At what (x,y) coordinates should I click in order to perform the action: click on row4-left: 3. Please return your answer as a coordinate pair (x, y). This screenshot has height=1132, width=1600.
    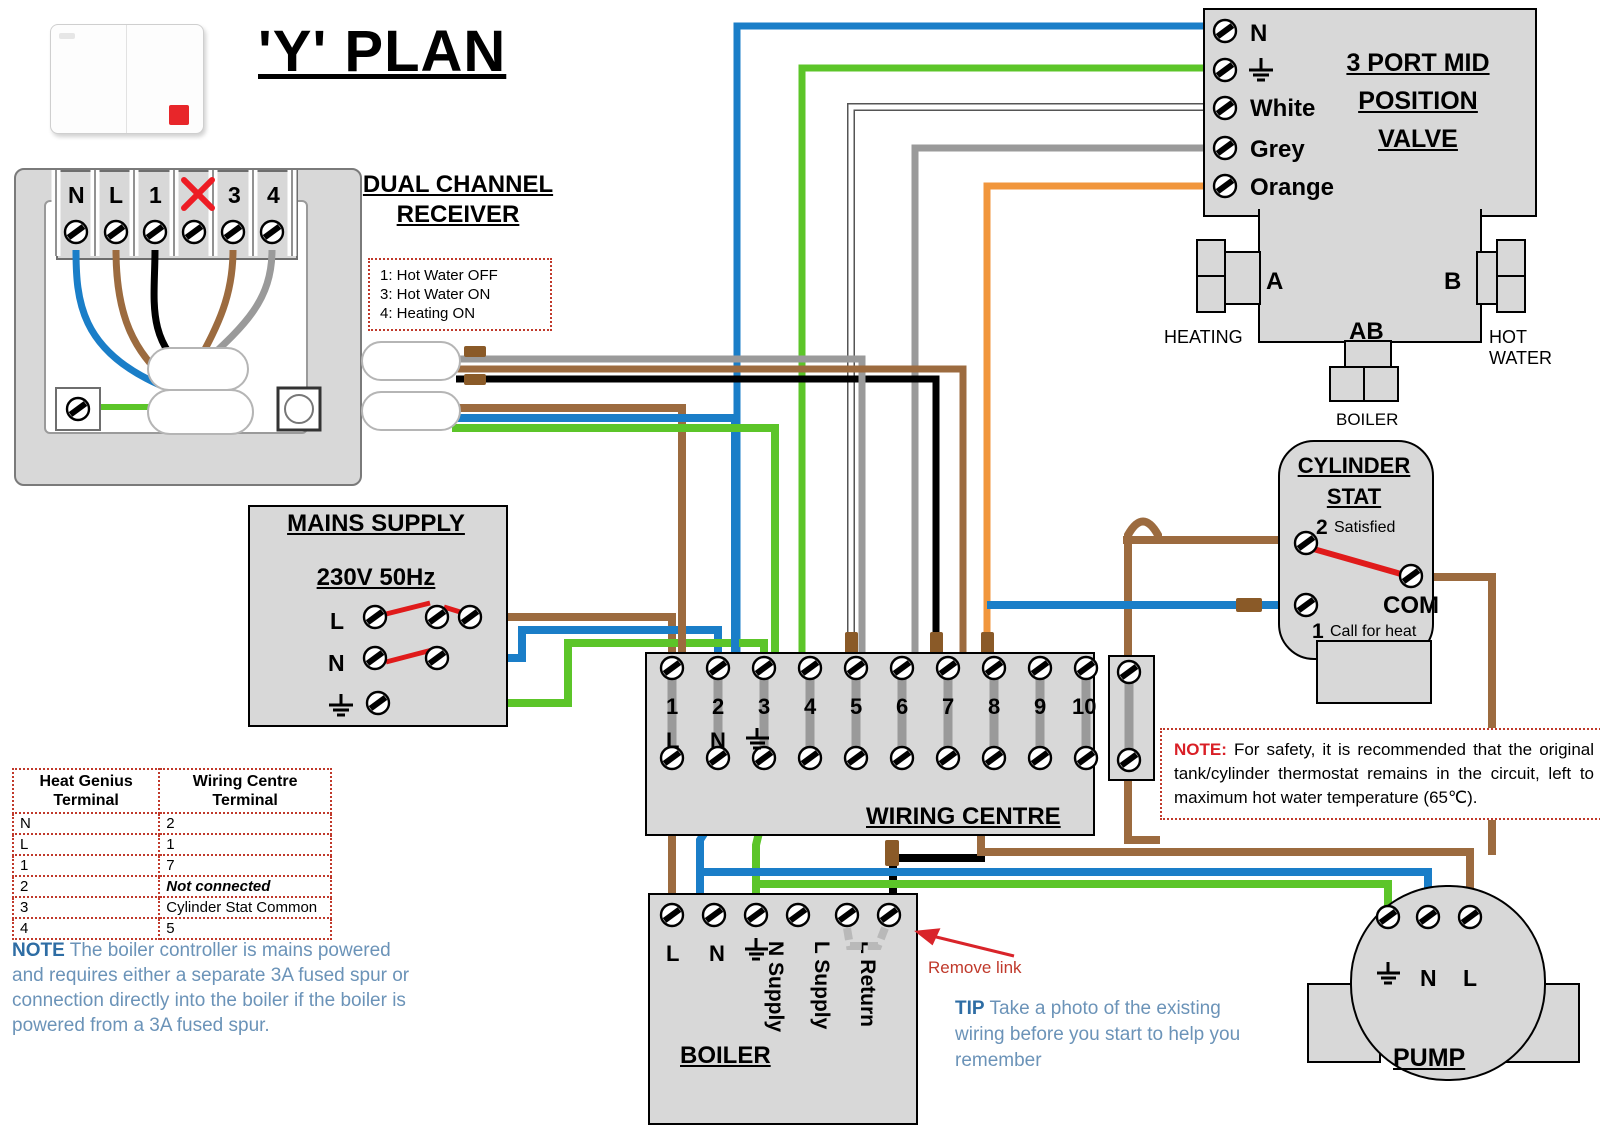
    Looking at the image, I should click on (86, 907).